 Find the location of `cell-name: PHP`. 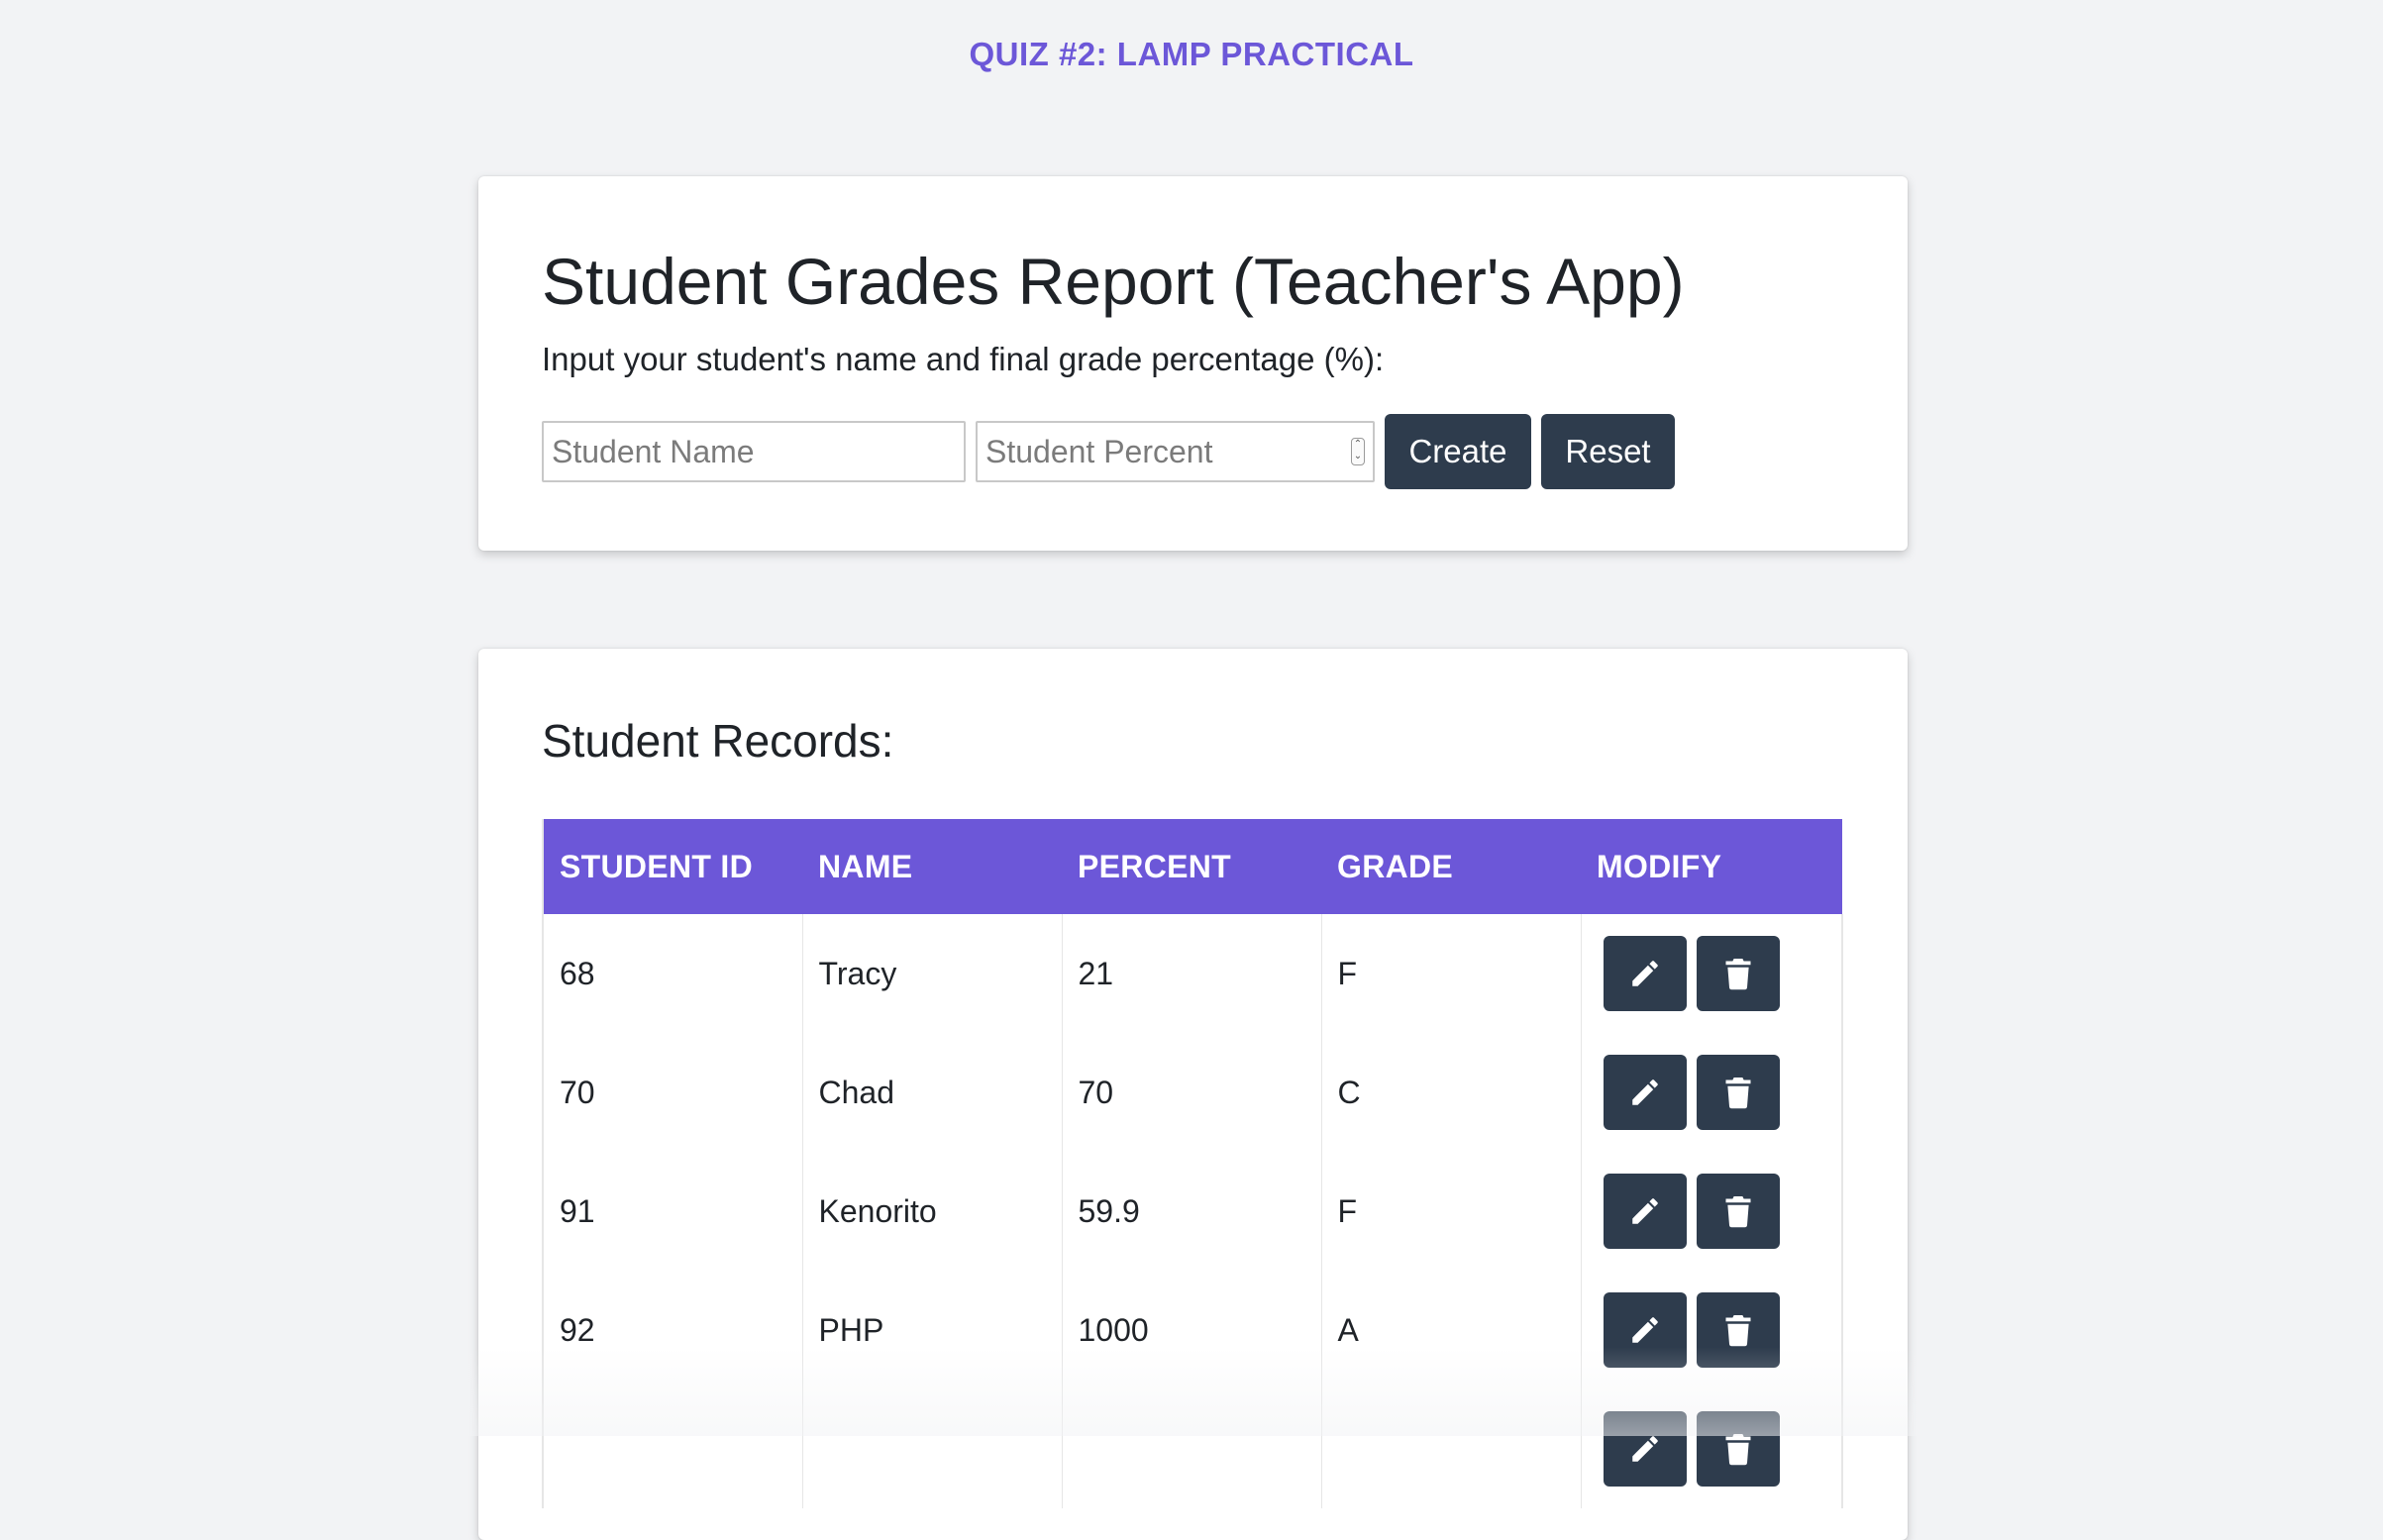

cell-name: PHP is located at coordinates (932, 1330).